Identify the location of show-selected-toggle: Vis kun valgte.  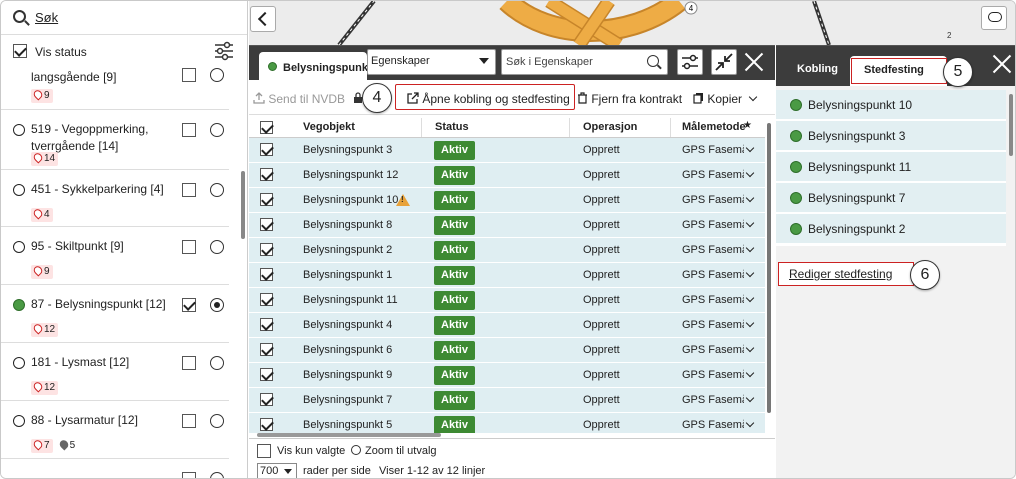
(301, 451).